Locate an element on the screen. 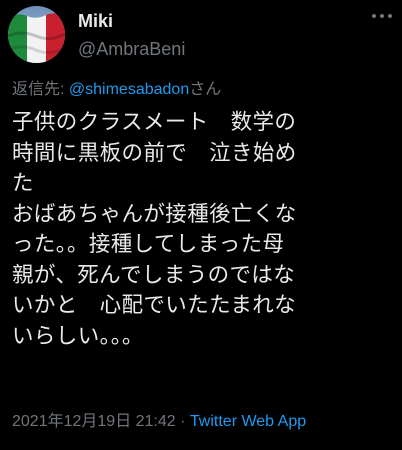 The image size is (402, 450). reply-mention-link: @shimesabadon is located at coordinates (129, 89).